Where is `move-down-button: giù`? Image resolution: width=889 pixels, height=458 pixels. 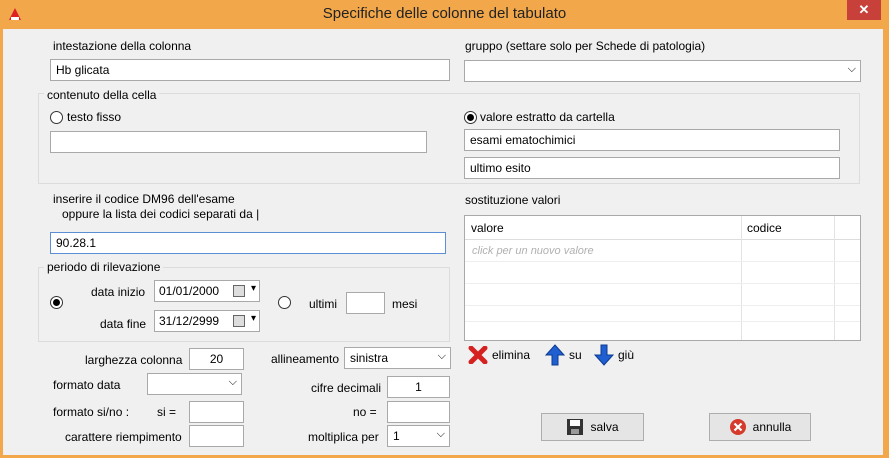 move-down-button: giù is located at coordinates (614, 355).